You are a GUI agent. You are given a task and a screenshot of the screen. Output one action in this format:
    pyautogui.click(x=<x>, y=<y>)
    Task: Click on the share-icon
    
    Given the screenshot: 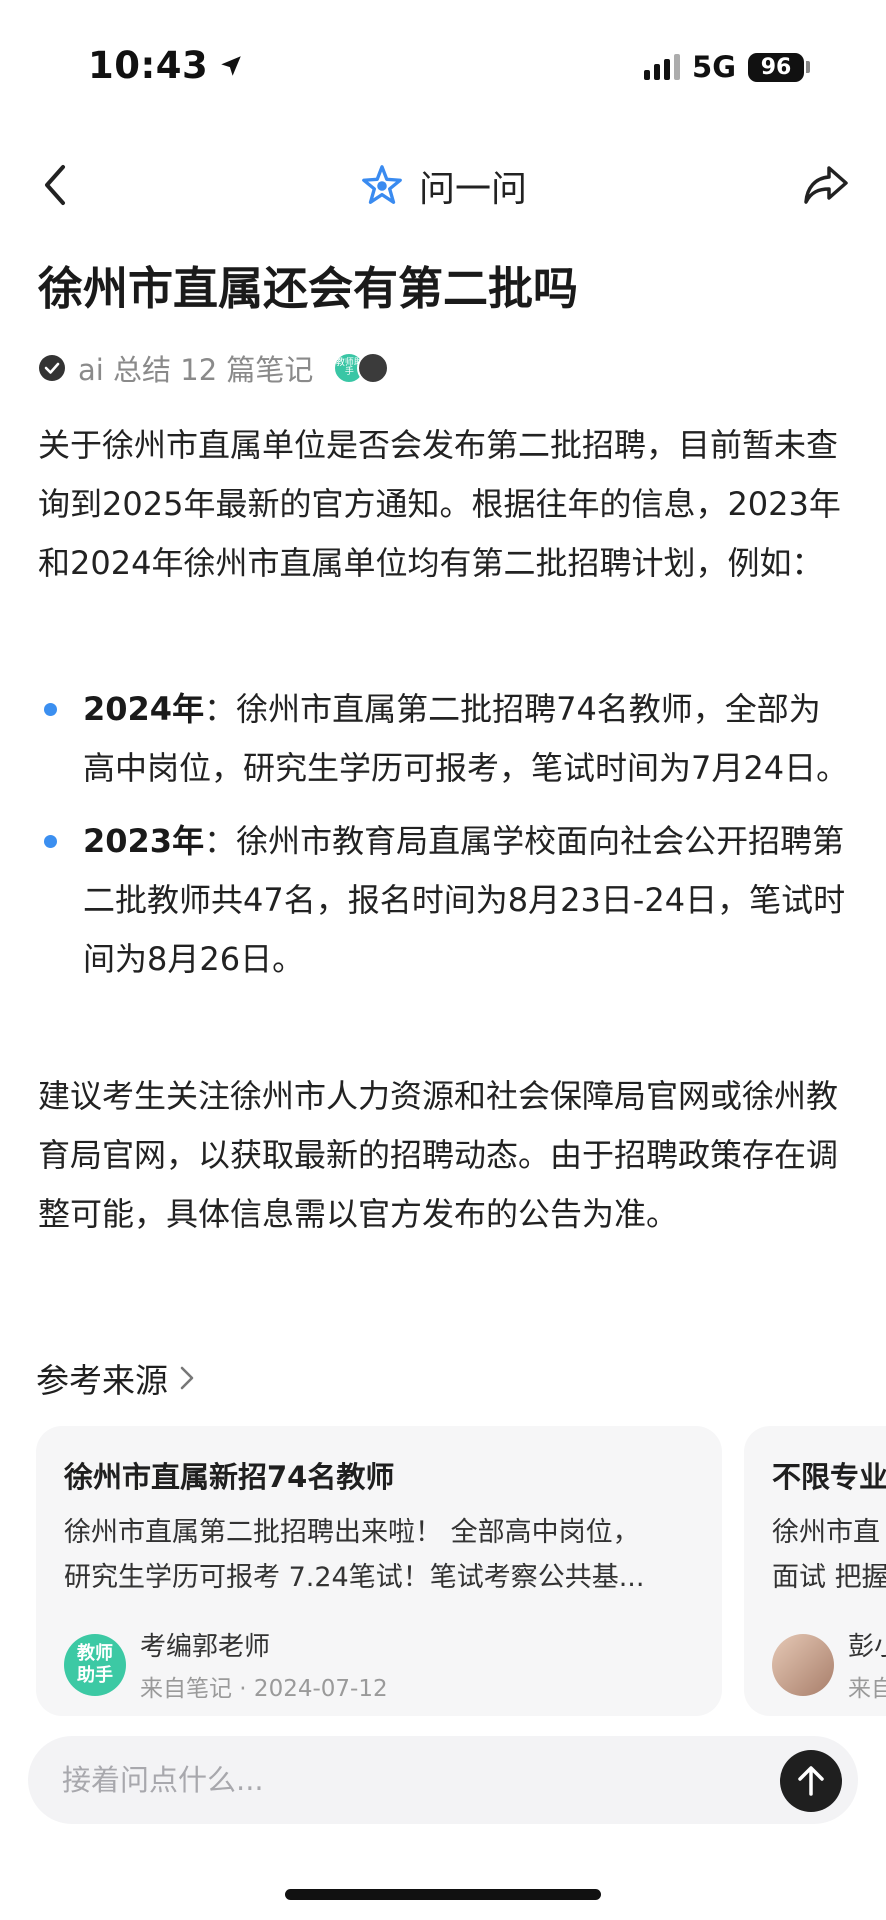 What is the action you would take?
    pyautogui.click(x=826, y=185)
    